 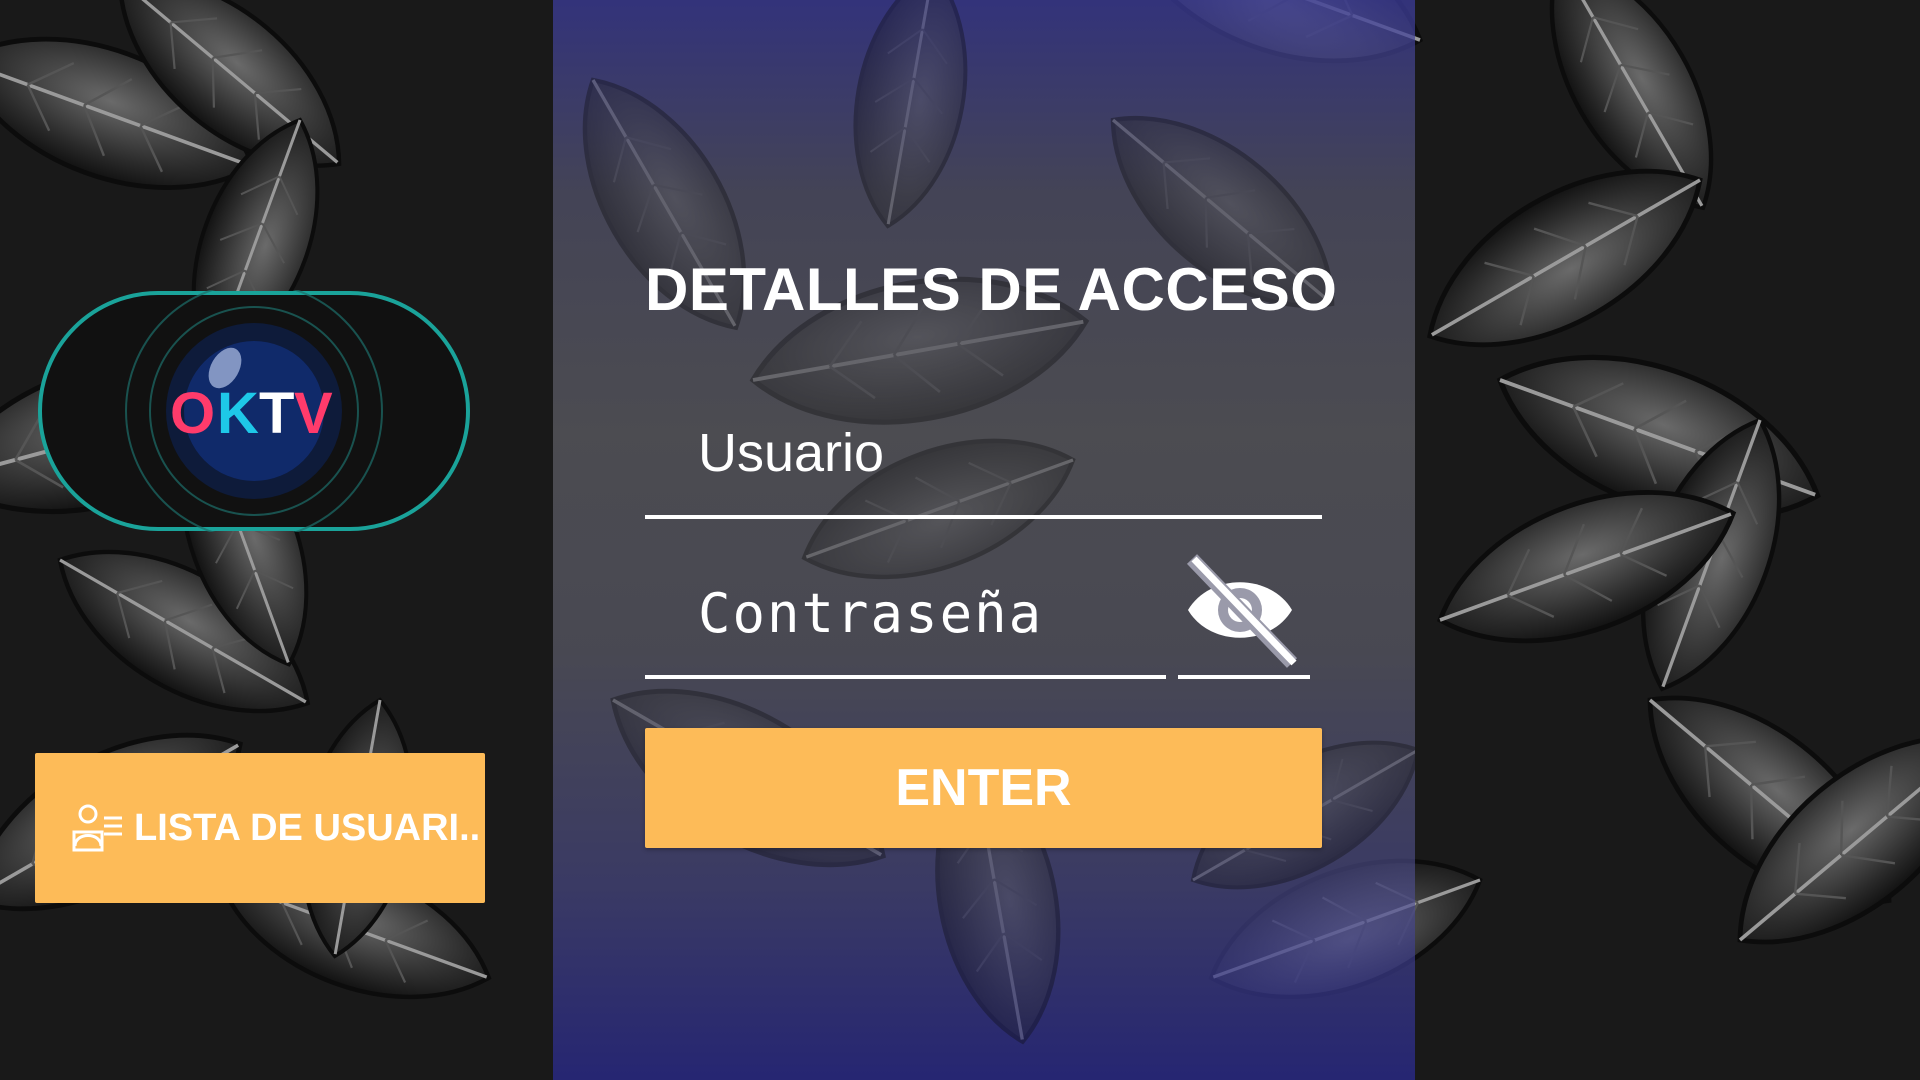 I want to click on password-underline, so click(x=905, y=677).